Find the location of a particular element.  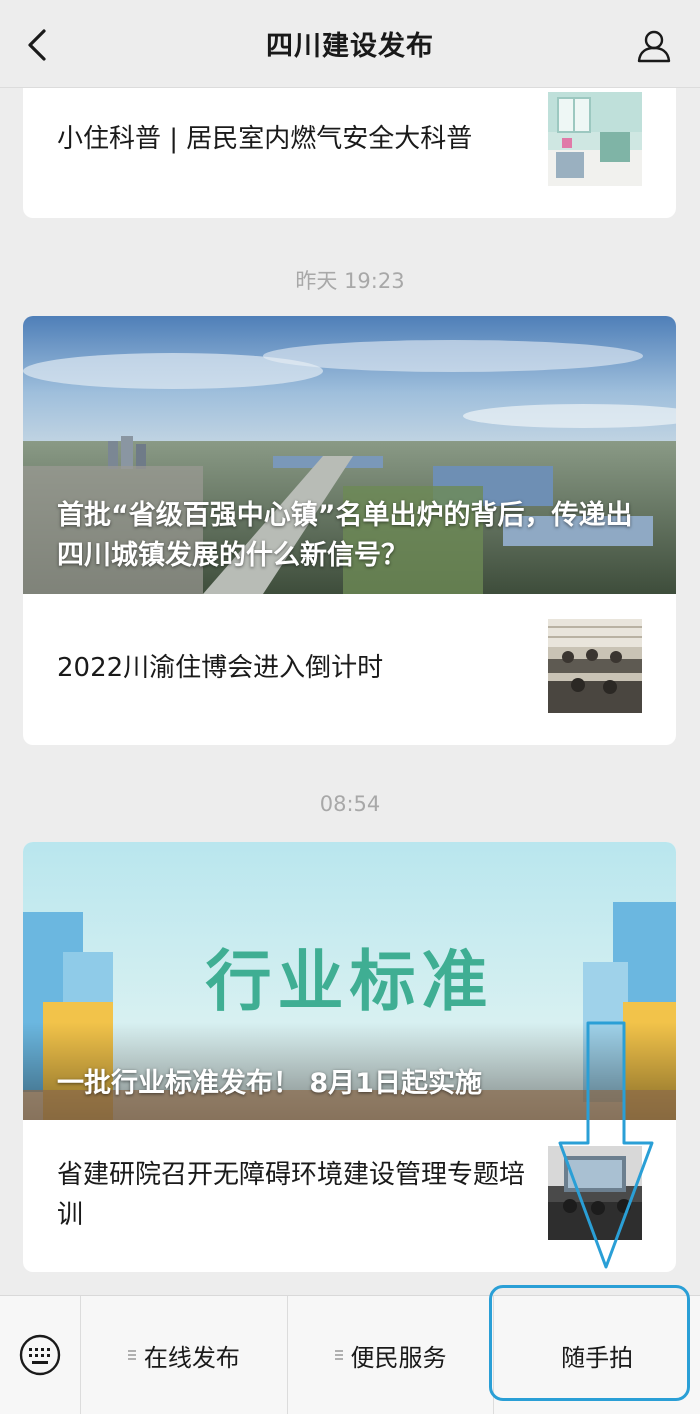

hero-title: 首批“省级百强中心镇”名单出炉的背后，传递出四川城镇发展的什么新信号？ is located at coordinates (345, 535).